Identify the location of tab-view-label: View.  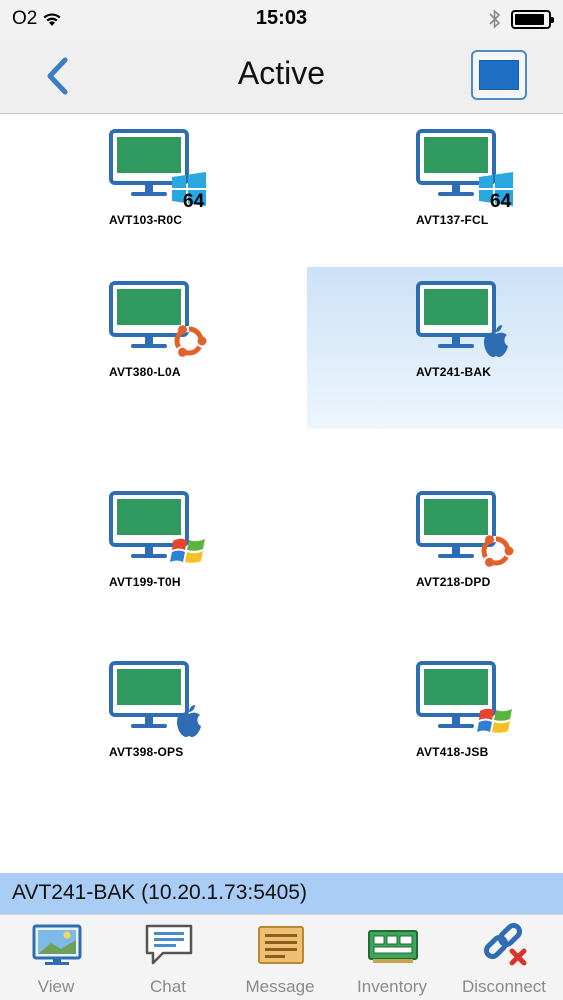
(56, 986).